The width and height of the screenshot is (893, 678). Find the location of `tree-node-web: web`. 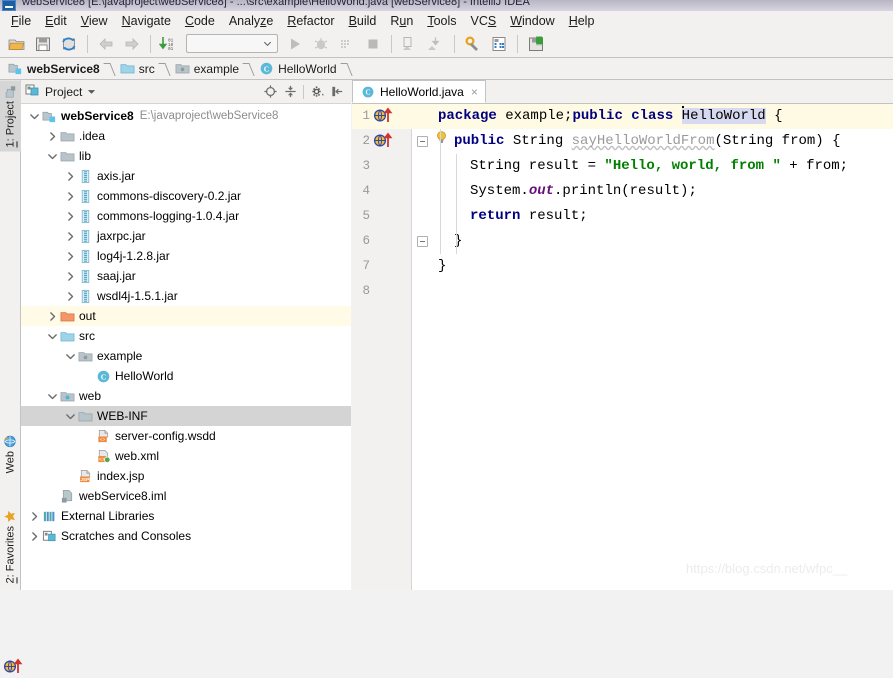

tree-node-web: web is located at coordinates (186, 396).